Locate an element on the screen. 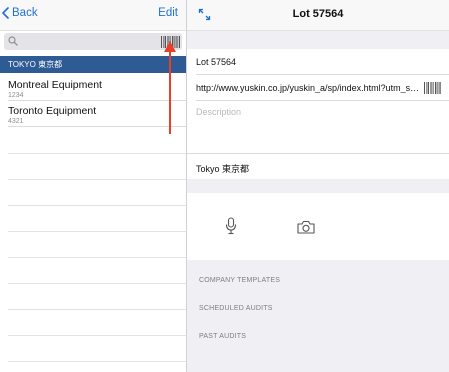  list-item-code: 4321 is located at coordinates (16, 121).